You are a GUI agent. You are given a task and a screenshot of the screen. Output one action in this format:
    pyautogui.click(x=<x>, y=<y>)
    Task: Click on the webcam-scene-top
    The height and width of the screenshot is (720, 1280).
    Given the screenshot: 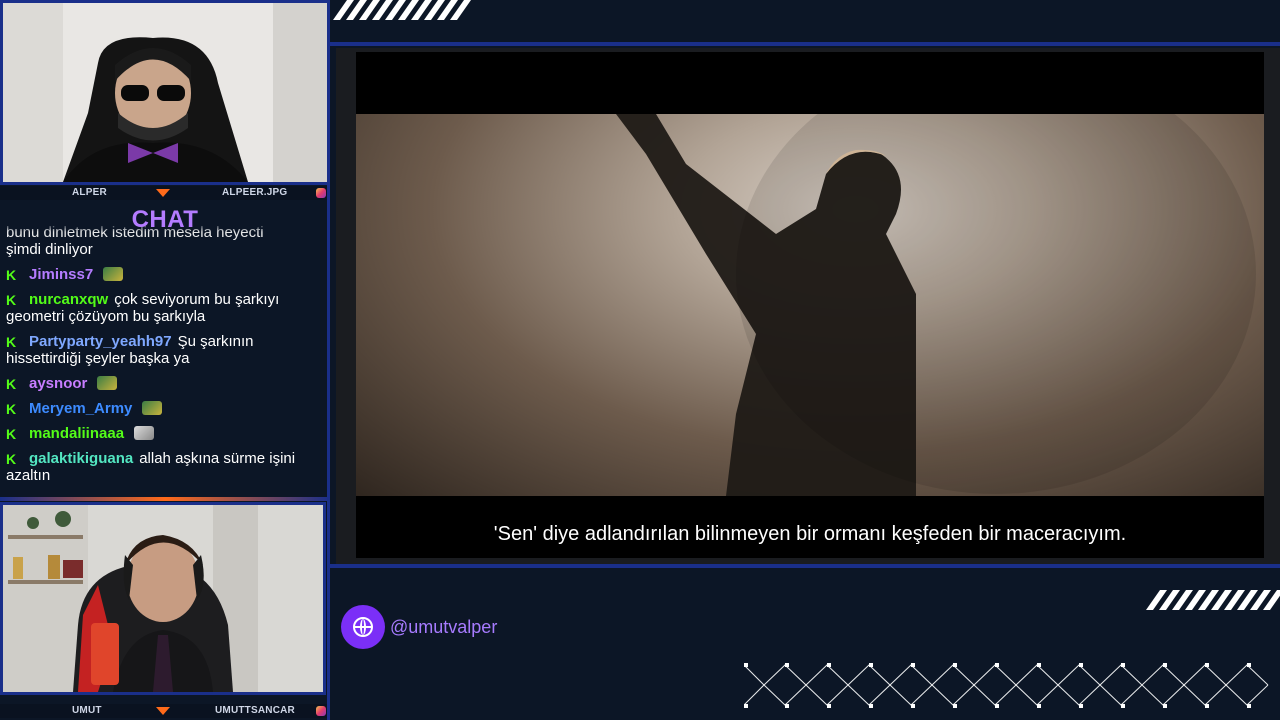 What is the action you would take?
    pyautogui.click(x=165, y=92)
    